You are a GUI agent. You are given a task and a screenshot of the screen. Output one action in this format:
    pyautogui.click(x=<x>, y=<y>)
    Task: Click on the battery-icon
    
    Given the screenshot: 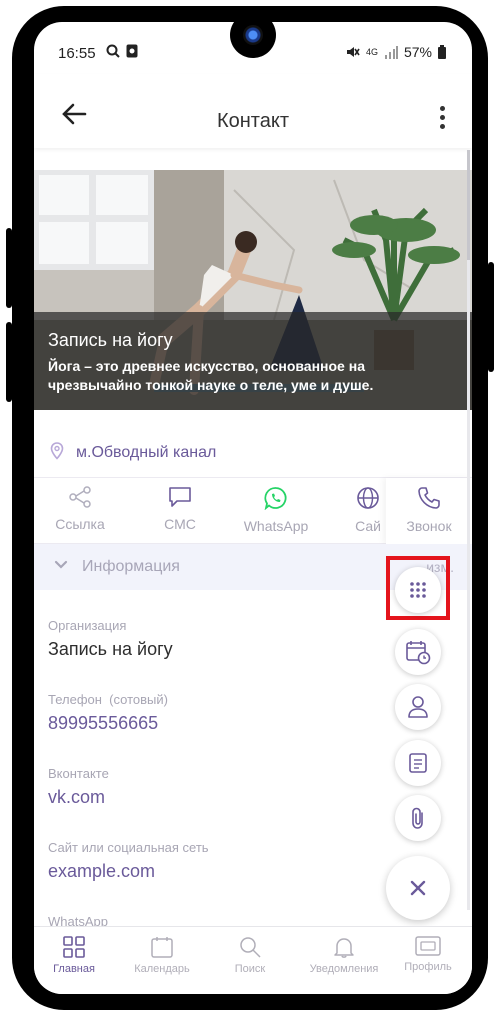 What is the action you would take?
    pyautogui.click(x=442, y=52)
    